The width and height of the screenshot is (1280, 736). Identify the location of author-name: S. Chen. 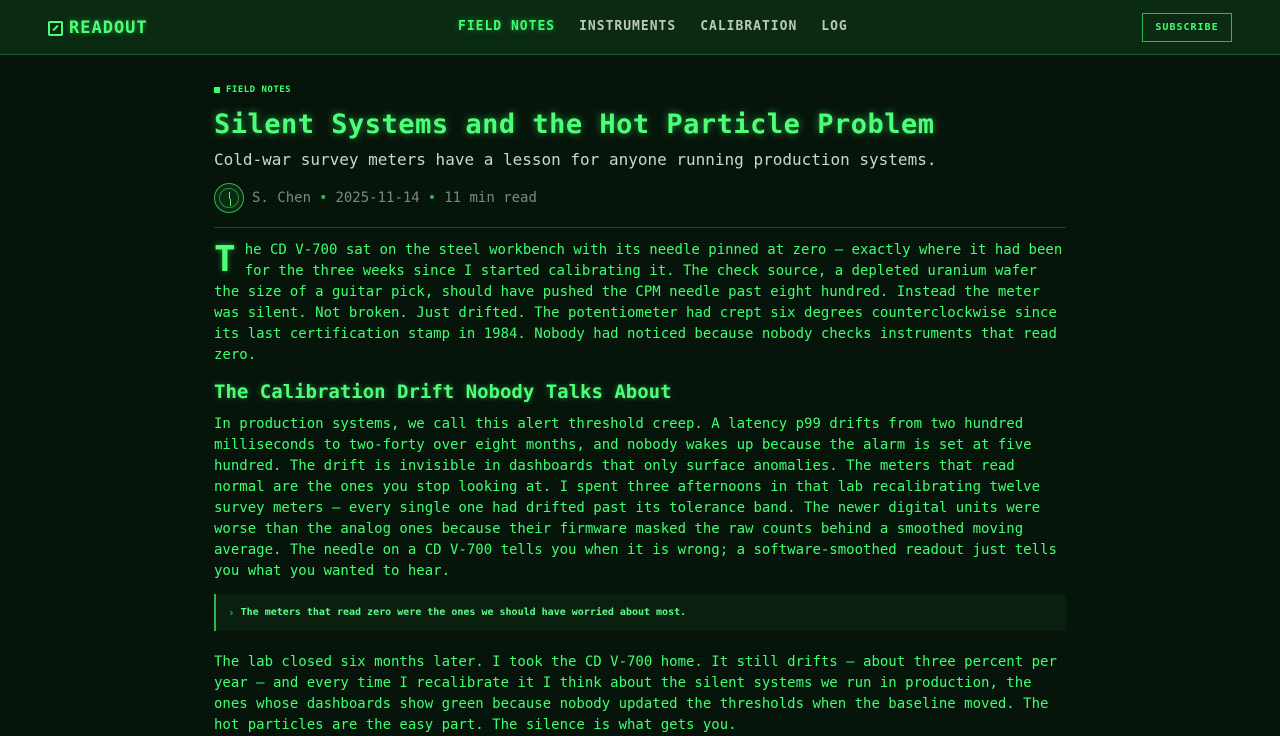
(281, 198).